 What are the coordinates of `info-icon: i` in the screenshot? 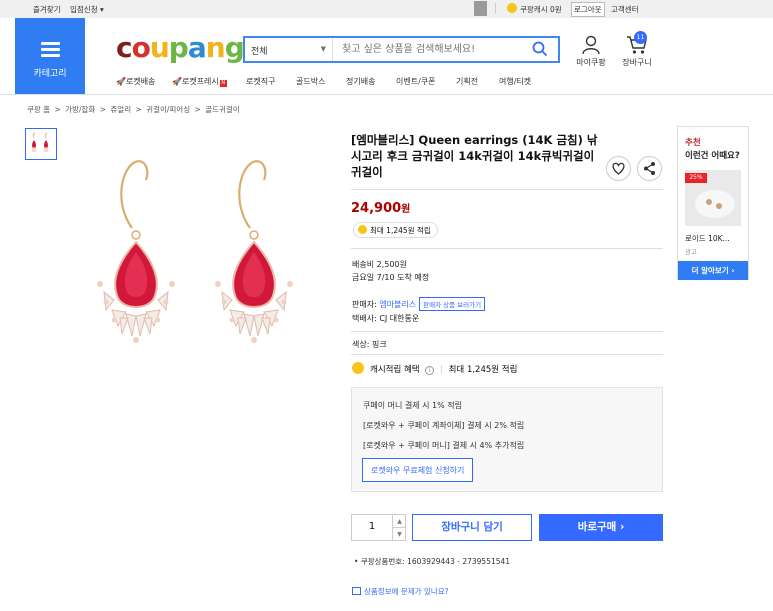 It's located at (430, 370).